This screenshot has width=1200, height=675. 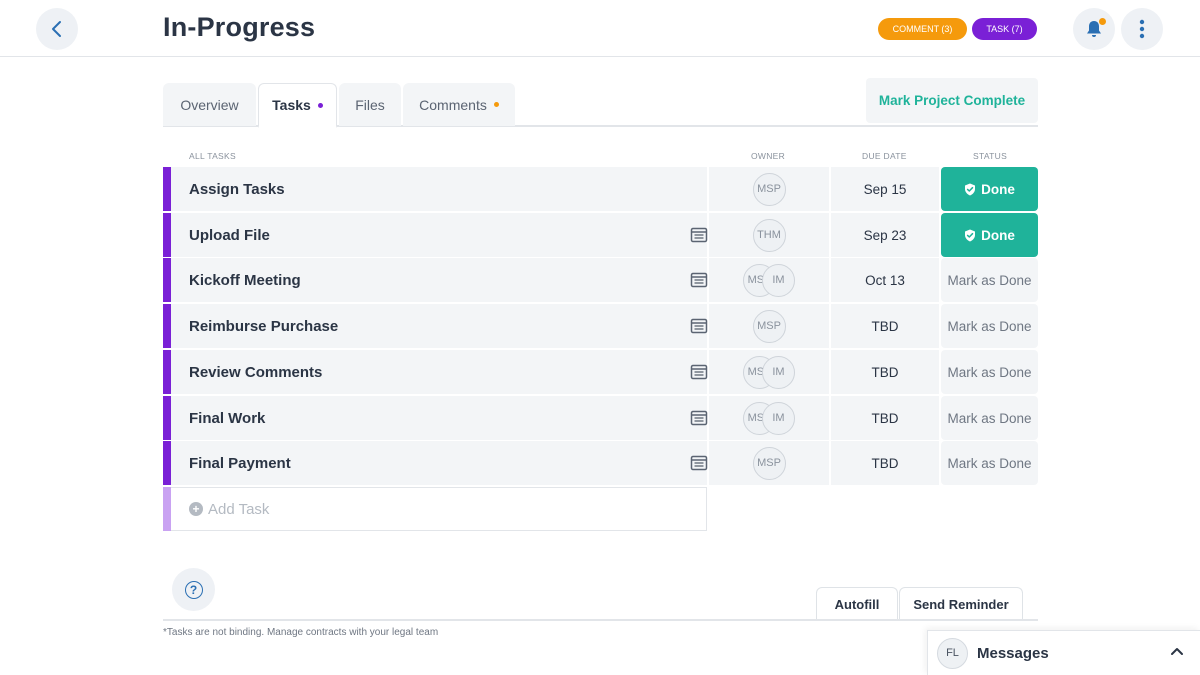 What do you see at coordinates (439, 418) in the screenshot?
I see `task-name-cell: Final Work` at bounding box center [439, 418].